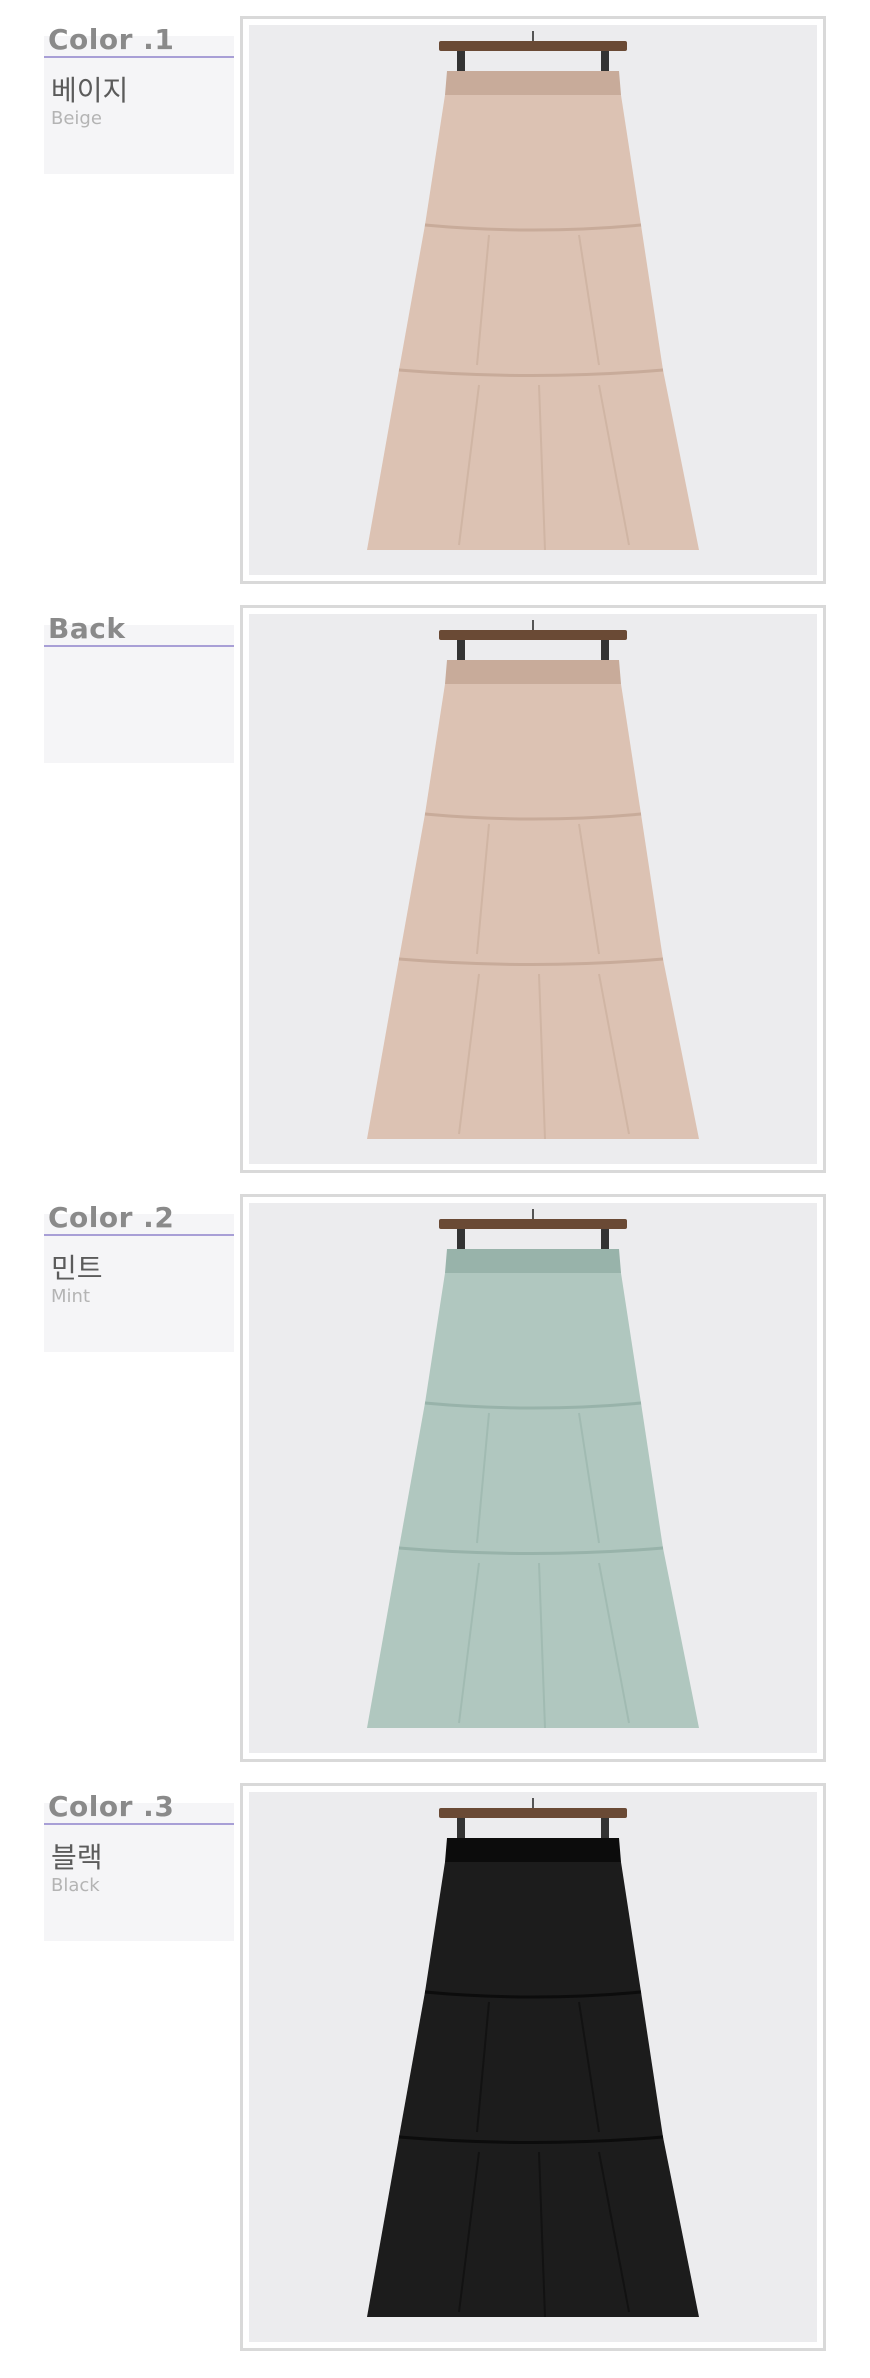 The height and width of the screenshot is (2378, 870). What do you see at coordinates (77, 1857) in the screenshot?
I see `color-name-korean: 블랙` at bounding box center [77, 1857].